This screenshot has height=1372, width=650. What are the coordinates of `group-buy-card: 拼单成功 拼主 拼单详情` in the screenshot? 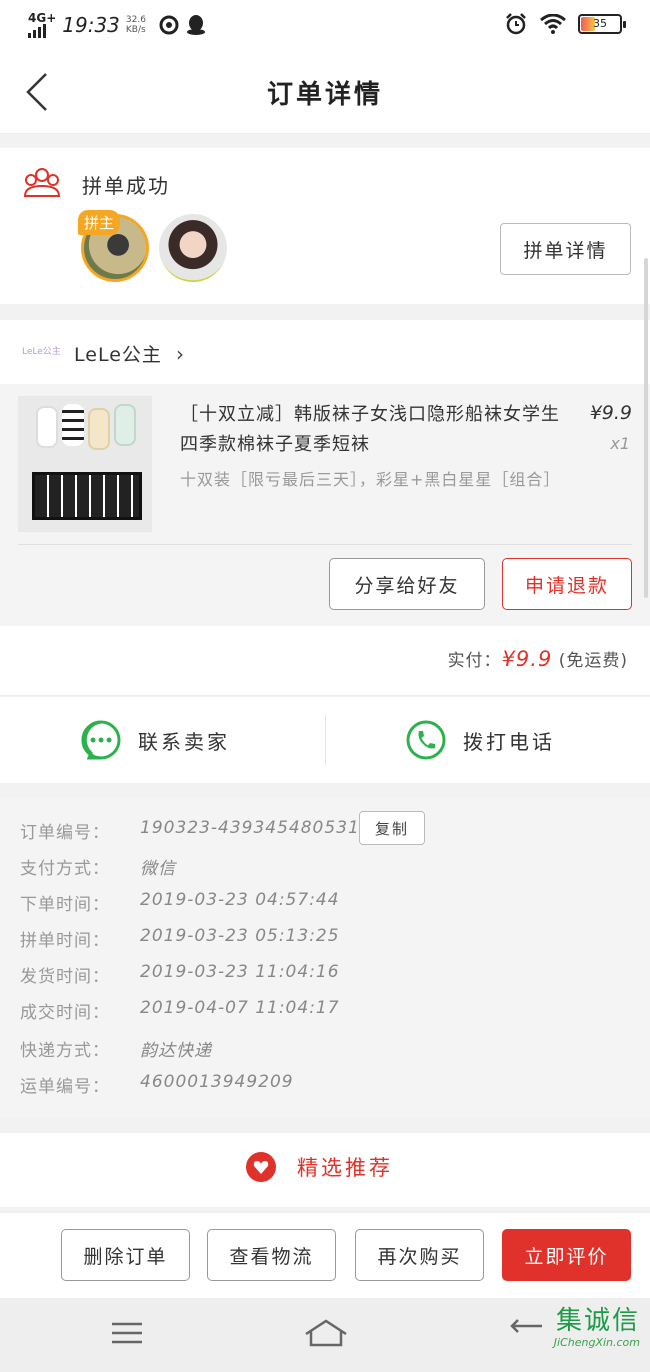 It's located at (325, 226).